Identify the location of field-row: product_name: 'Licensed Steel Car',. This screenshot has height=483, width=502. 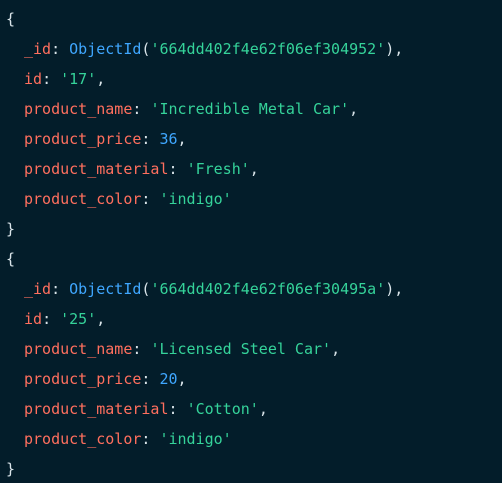
(182, 349).